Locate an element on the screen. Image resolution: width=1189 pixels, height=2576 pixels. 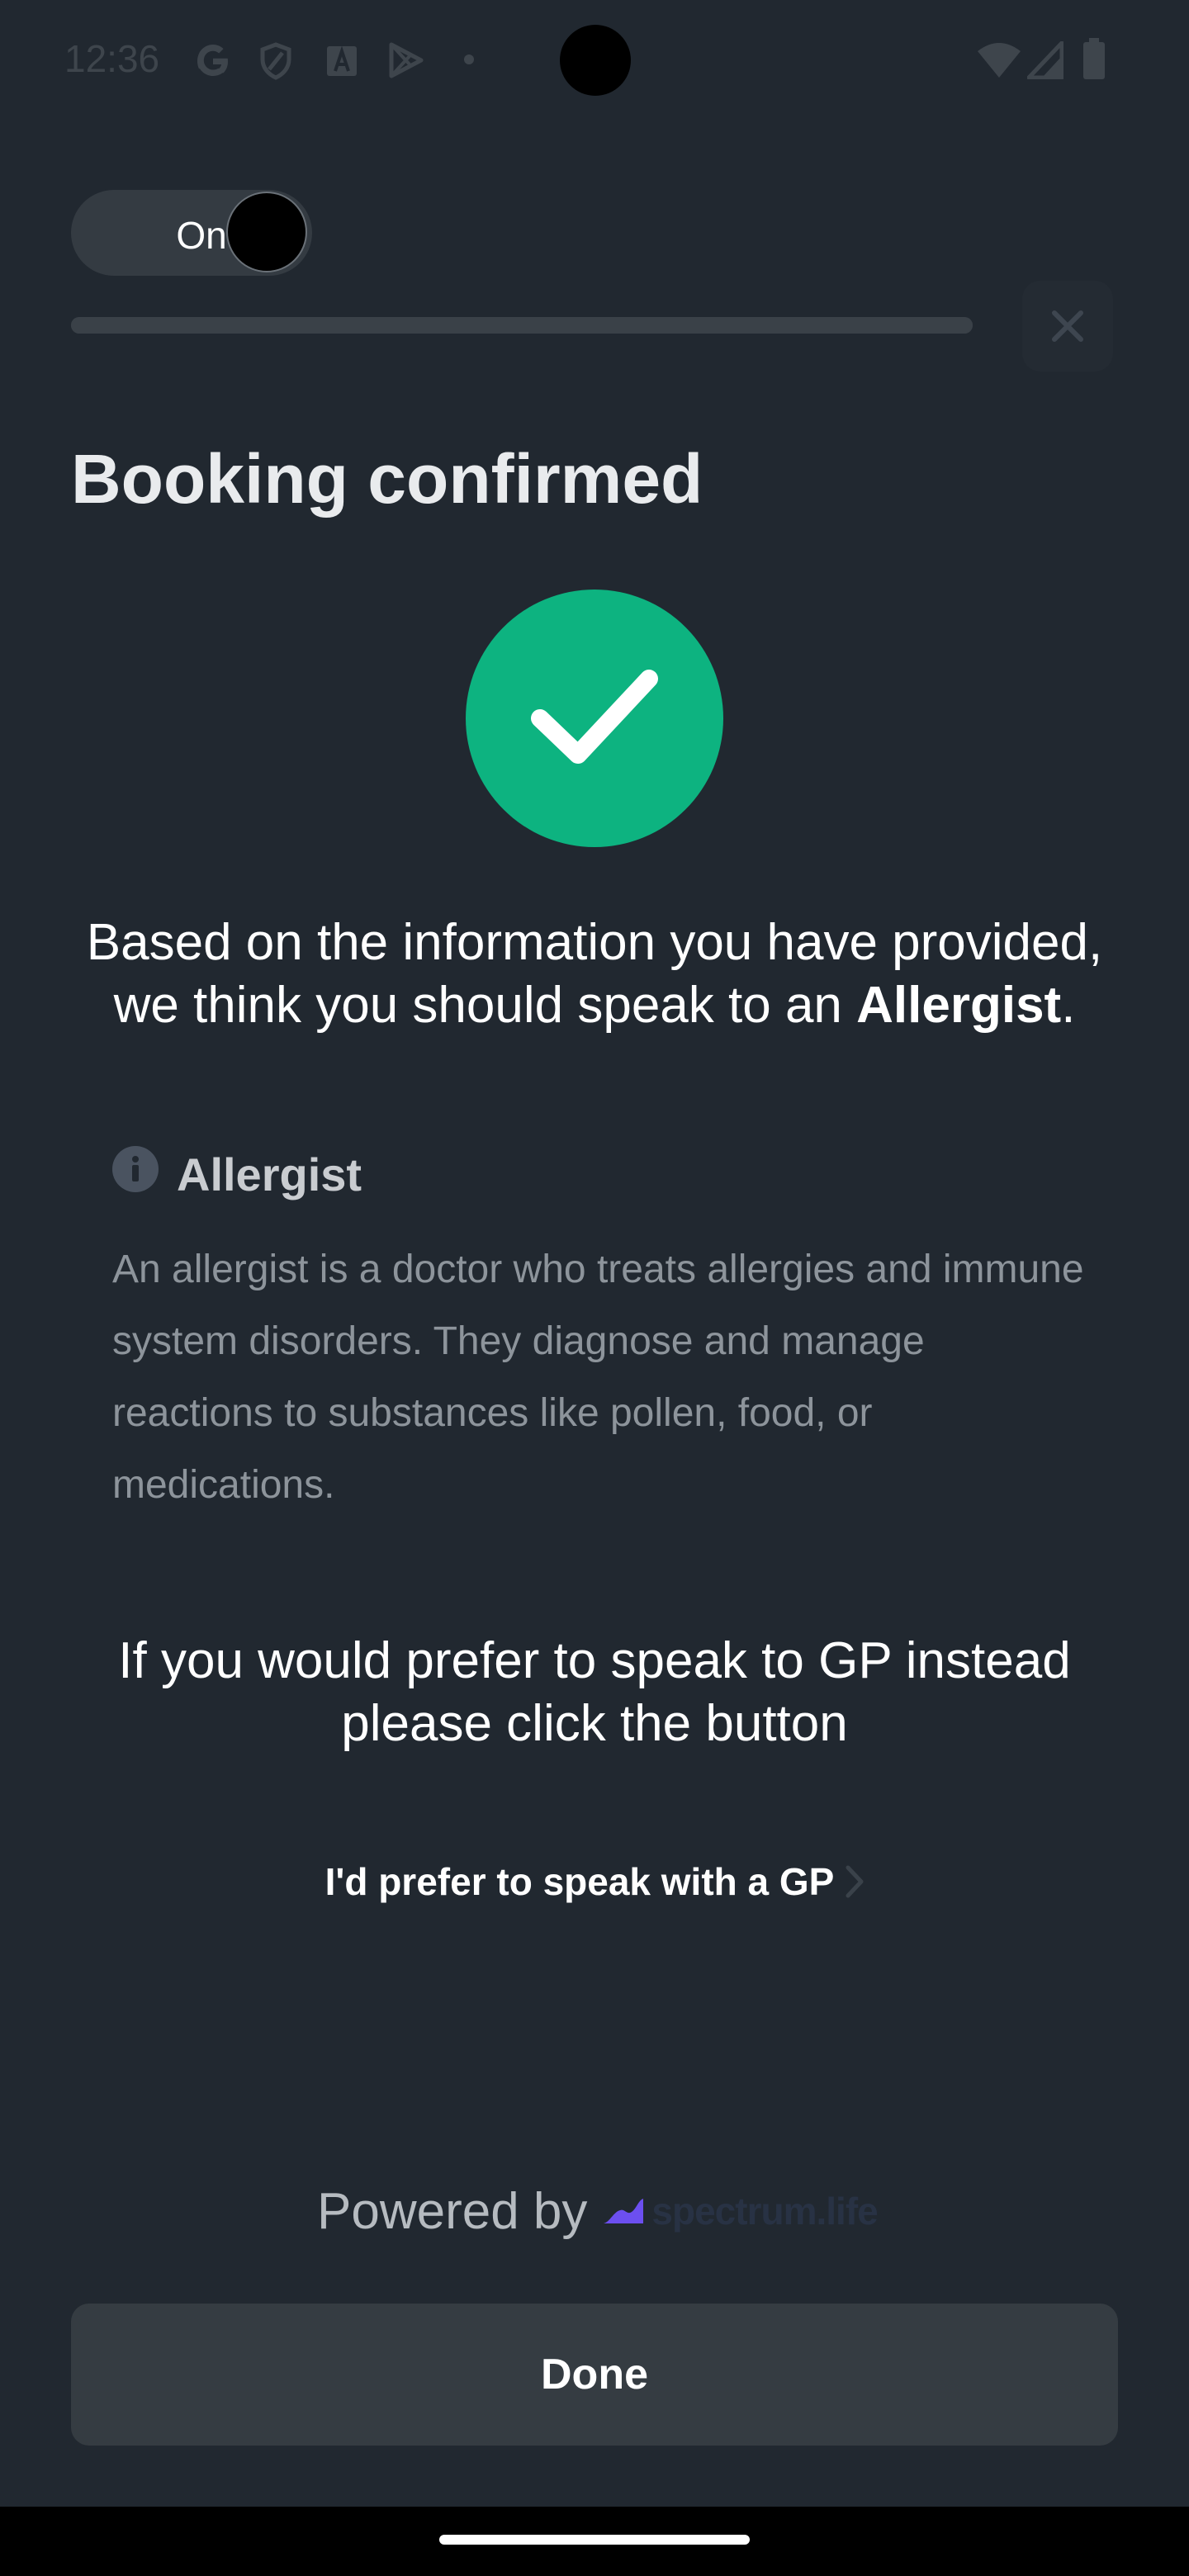
recommended-specialist: Allergist is located at coordinates (959, 1005).